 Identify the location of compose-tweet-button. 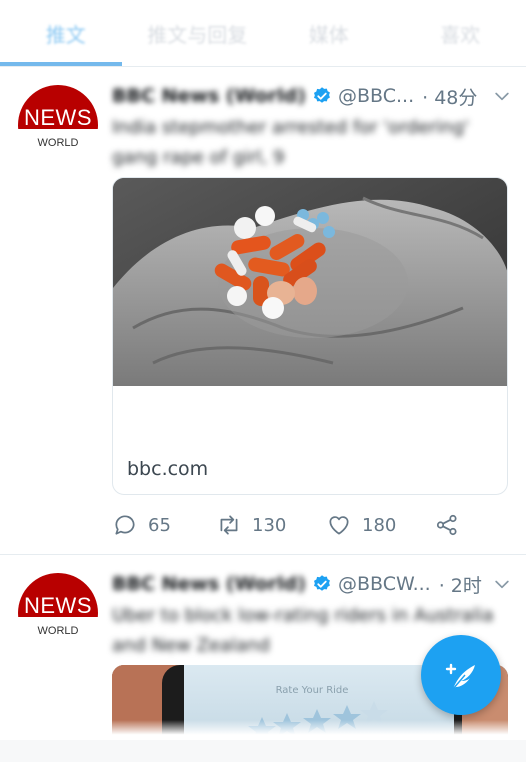
(461, 675).